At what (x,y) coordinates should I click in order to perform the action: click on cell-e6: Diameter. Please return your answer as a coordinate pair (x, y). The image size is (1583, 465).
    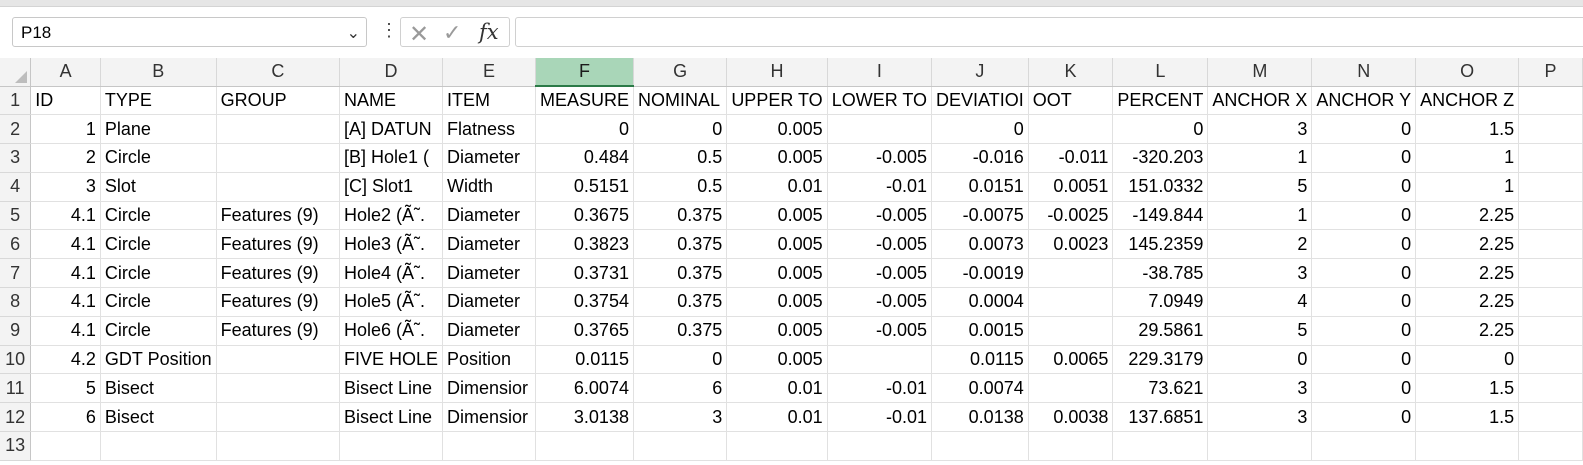
    Looking at the image, I should click on (489, 244).